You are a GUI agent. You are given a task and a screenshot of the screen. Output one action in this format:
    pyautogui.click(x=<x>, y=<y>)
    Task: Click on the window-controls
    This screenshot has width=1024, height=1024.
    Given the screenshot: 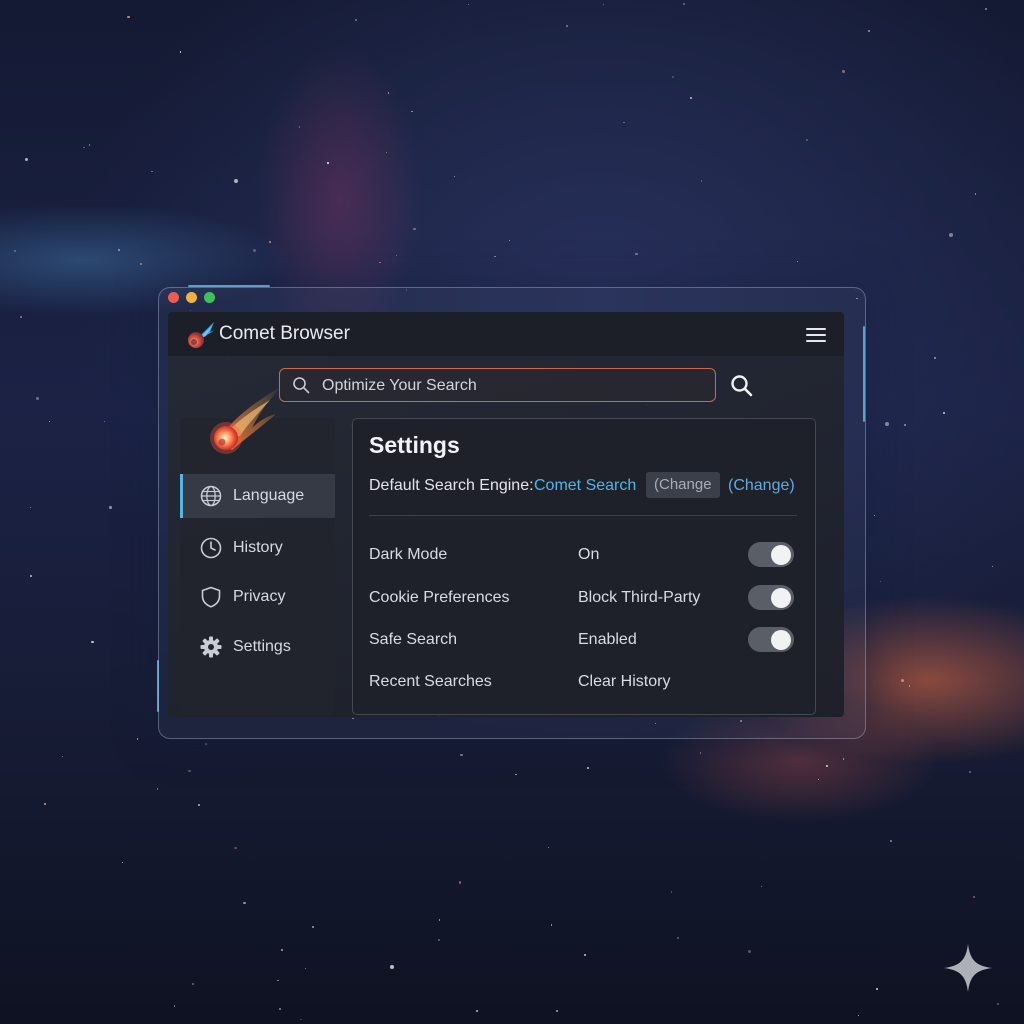 What is the action you would take?
    pyautogui.click(x=191, y=297)
    